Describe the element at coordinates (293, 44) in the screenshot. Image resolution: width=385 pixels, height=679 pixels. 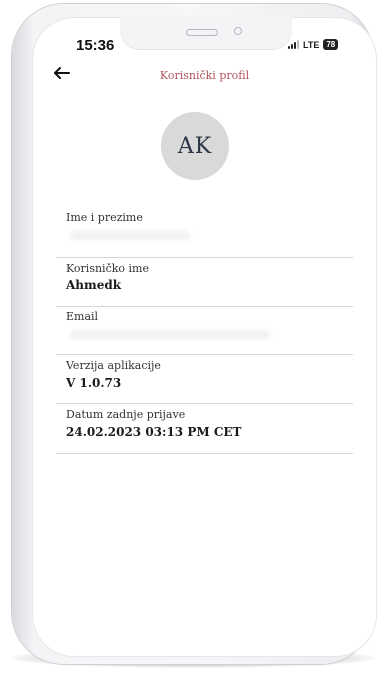
I see `signal-icon` at that location.